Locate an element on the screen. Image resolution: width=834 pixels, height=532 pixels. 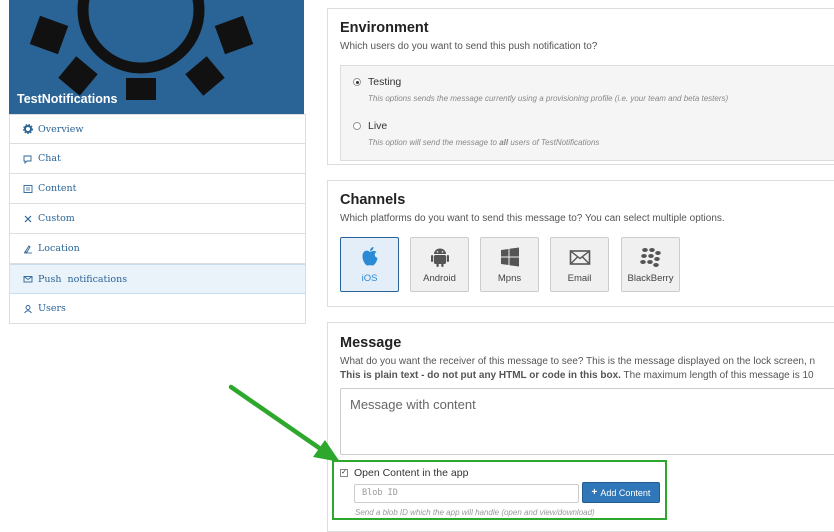
channel-mpns: Mpns is located at coordinates (509, 264).